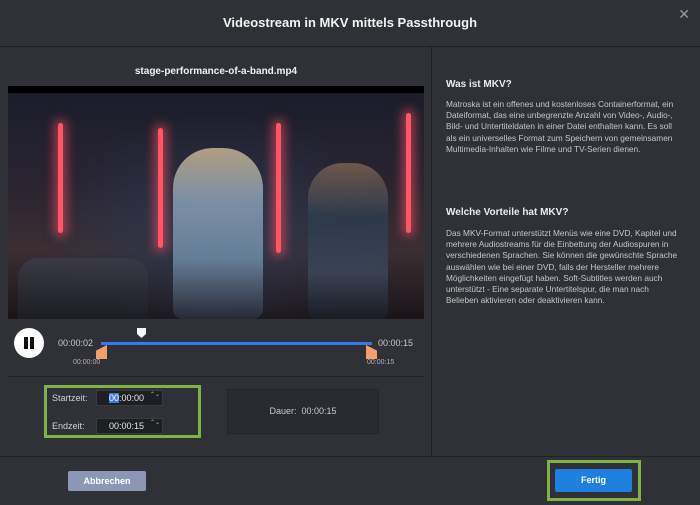 This screenshot has width=700, height=505. What do you see at coordinates (216, 71) in the screenshot?
I see `video-filename: stage-performance-of-a-band.mp4` at bounding box center [216, 71].